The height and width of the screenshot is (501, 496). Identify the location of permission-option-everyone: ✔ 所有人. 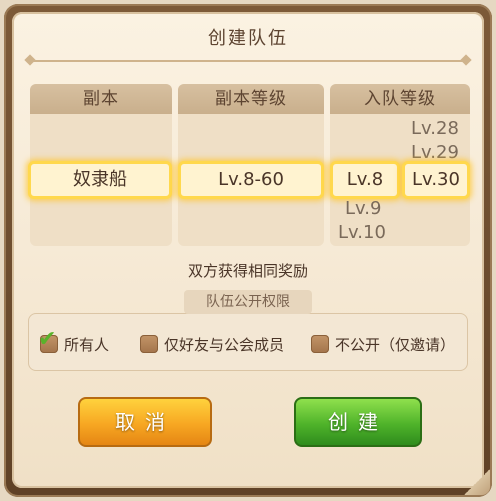
(74, 342).